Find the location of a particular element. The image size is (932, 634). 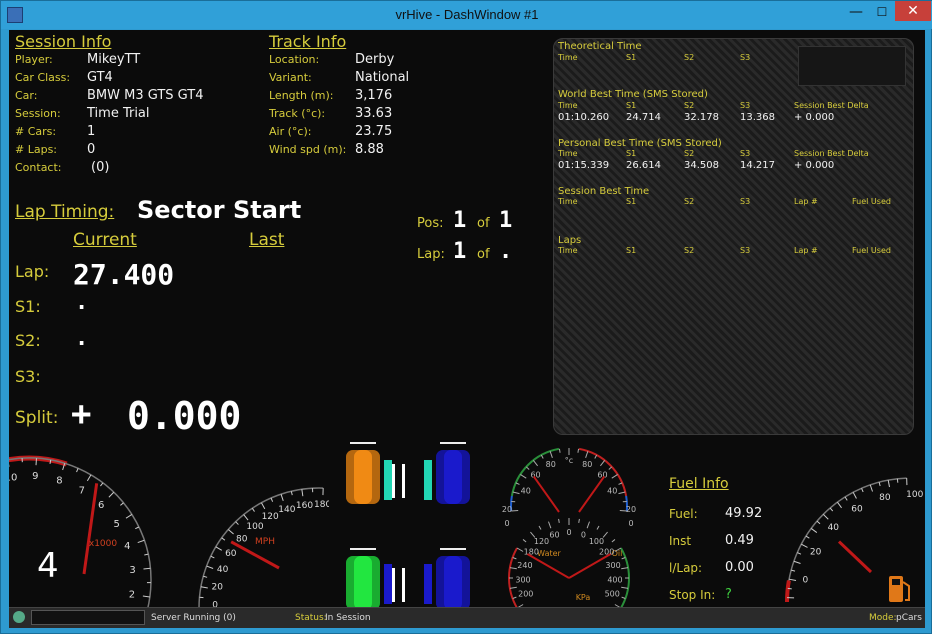

connection-icon is located at coordinates (19, 617).